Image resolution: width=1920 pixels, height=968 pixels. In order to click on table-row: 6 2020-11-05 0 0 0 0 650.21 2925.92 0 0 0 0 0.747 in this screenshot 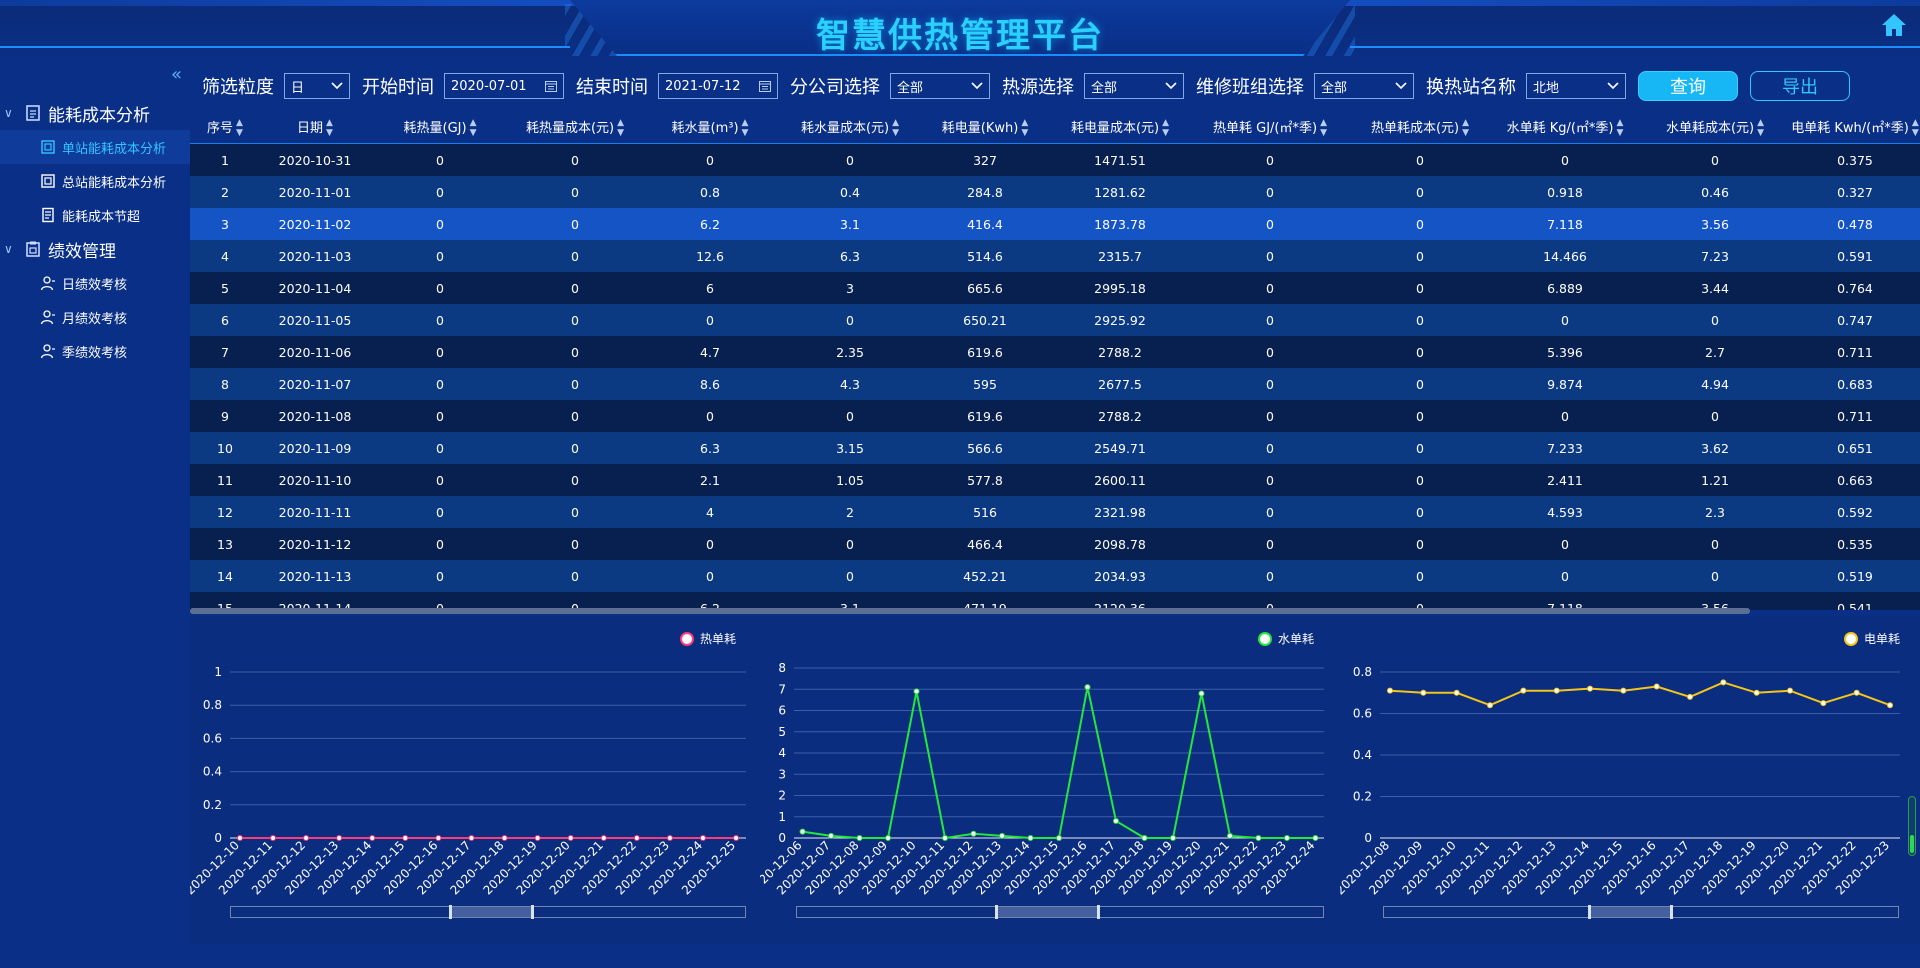, I will do `click(1055, 320)`.